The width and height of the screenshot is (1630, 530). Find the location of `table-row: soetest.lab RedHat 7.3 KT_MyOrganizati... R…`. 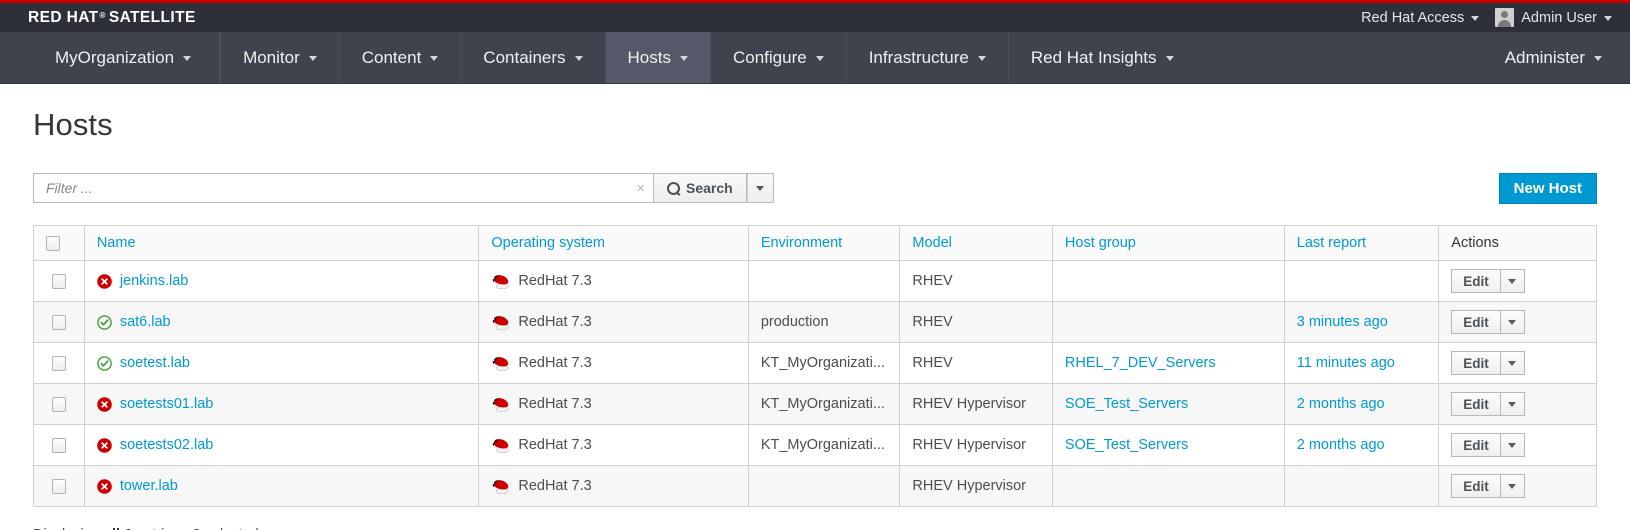

table-row: soetest.lab RedHat 7.3 KT_MyOrganizati... R… is located at coordinates (815, 363).